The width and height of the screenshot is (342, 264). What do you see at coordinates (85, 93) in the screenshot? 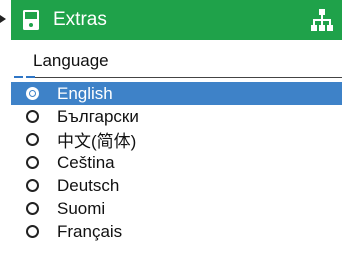
I see `language-option-label: English` at bounding box center [85, 93].